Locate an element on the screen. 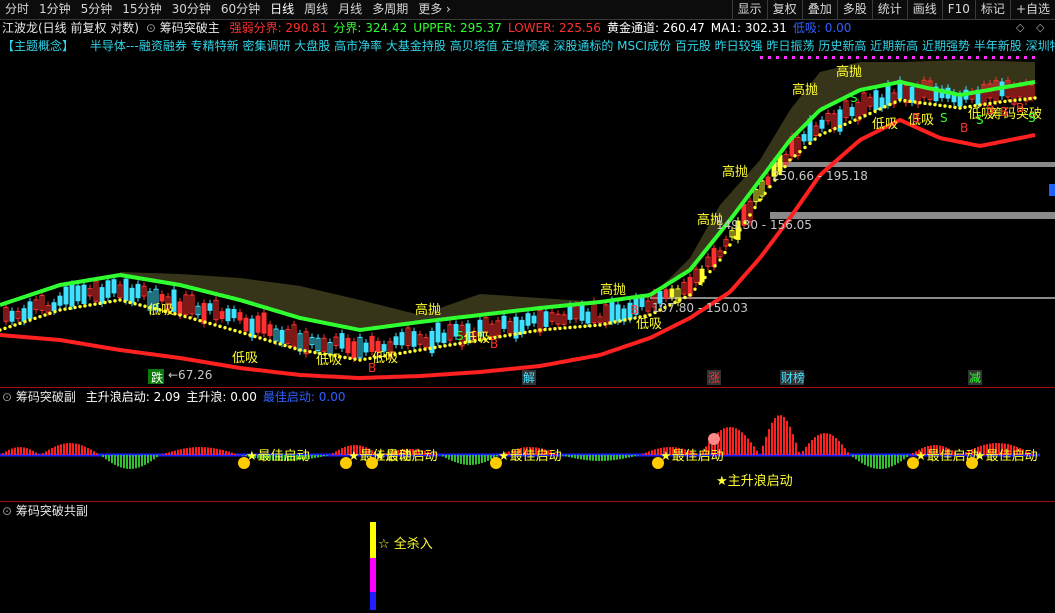  overlay-button: 叠加 is located at coordinates (819, 9).